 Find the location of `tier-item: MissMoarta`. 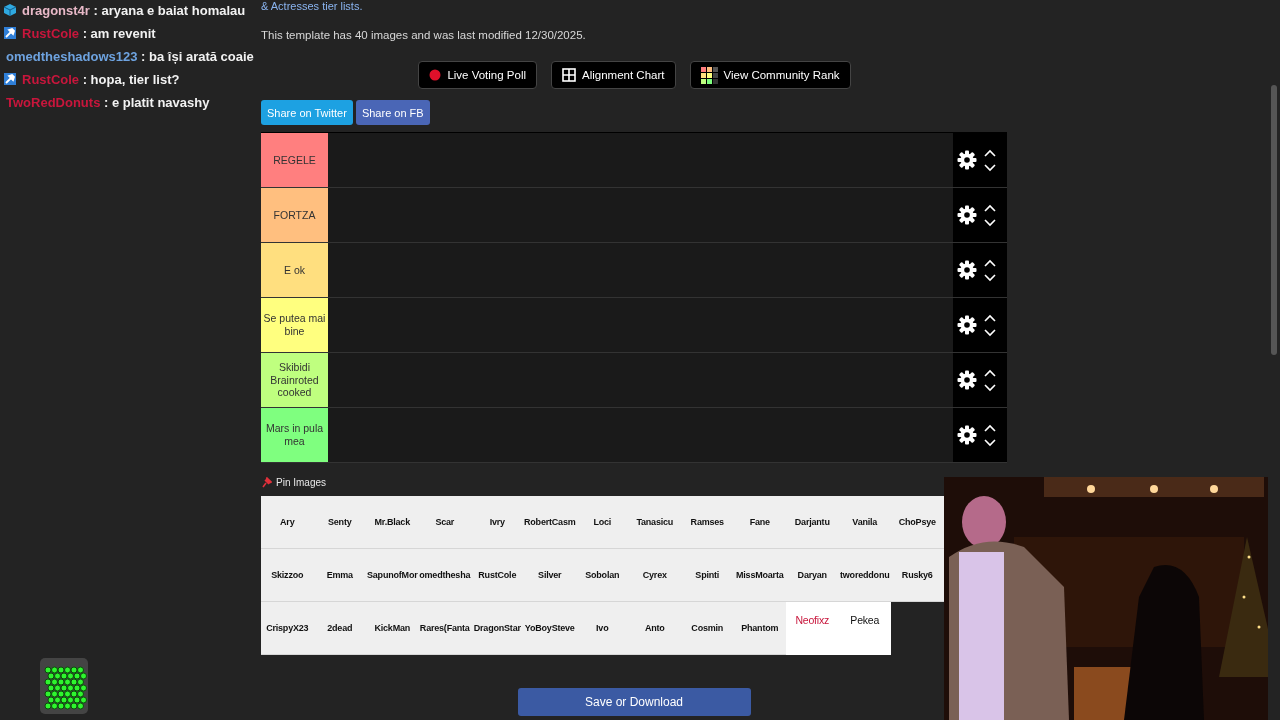

tier-item: MissMoarta is located at coordinates (759, 575).